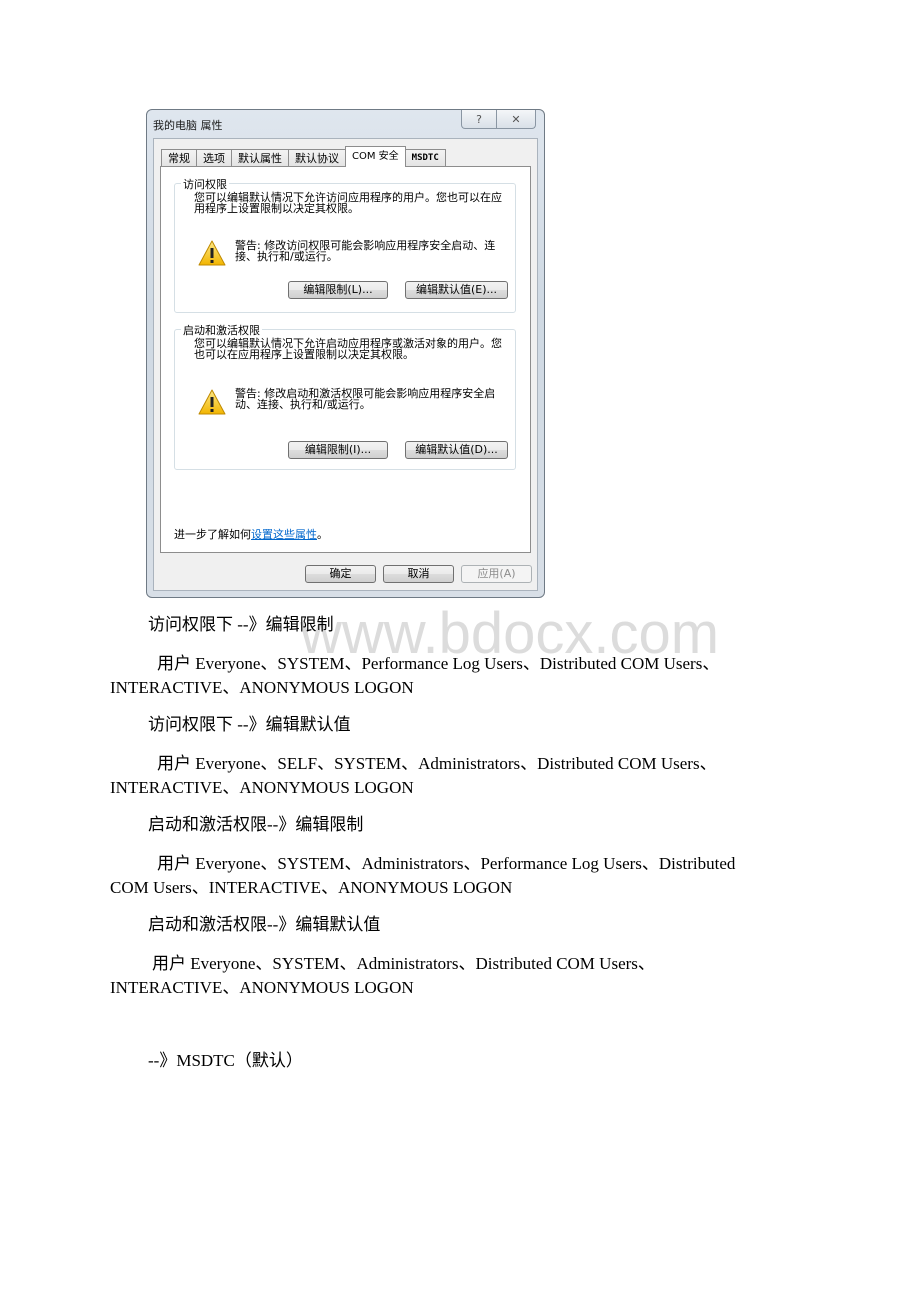  I want to click on learn-more-prefix: 进一步了解如何, so click(212, 534).